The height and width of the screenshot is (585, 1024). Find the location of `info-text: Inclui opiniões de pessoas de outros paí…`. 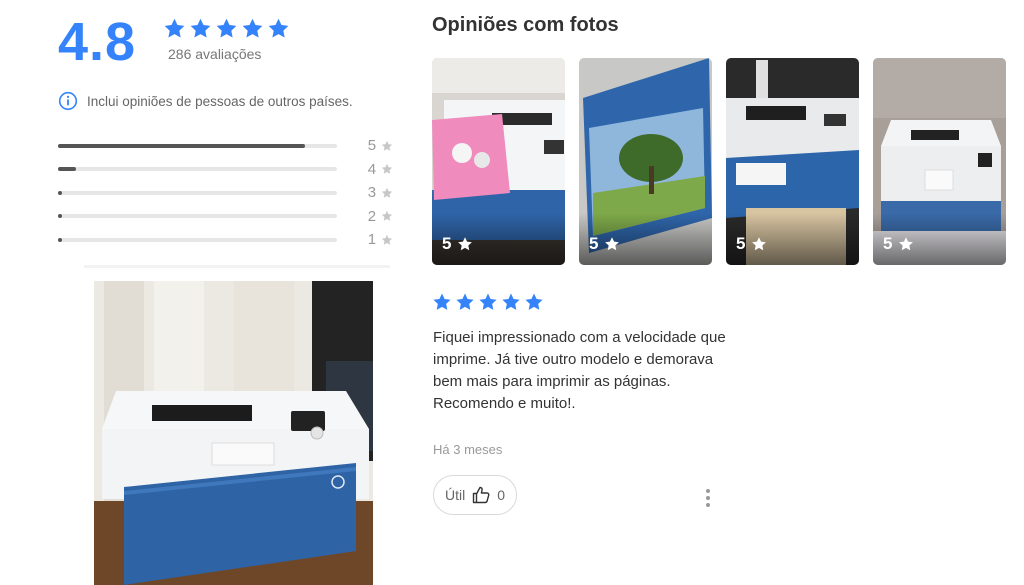

info-text: Inclui opiniões de pessoas de outros paí… is located at coordinates (220, 101).